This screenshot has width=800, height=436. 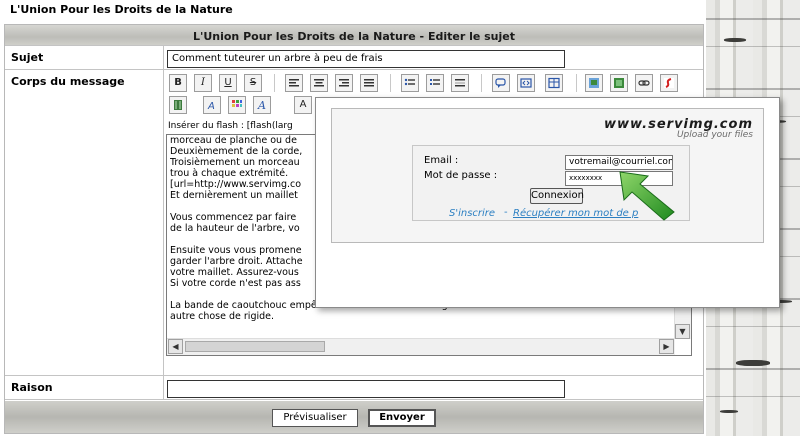 I want to click on reason-label: Raison, so click(x=84, y=387).